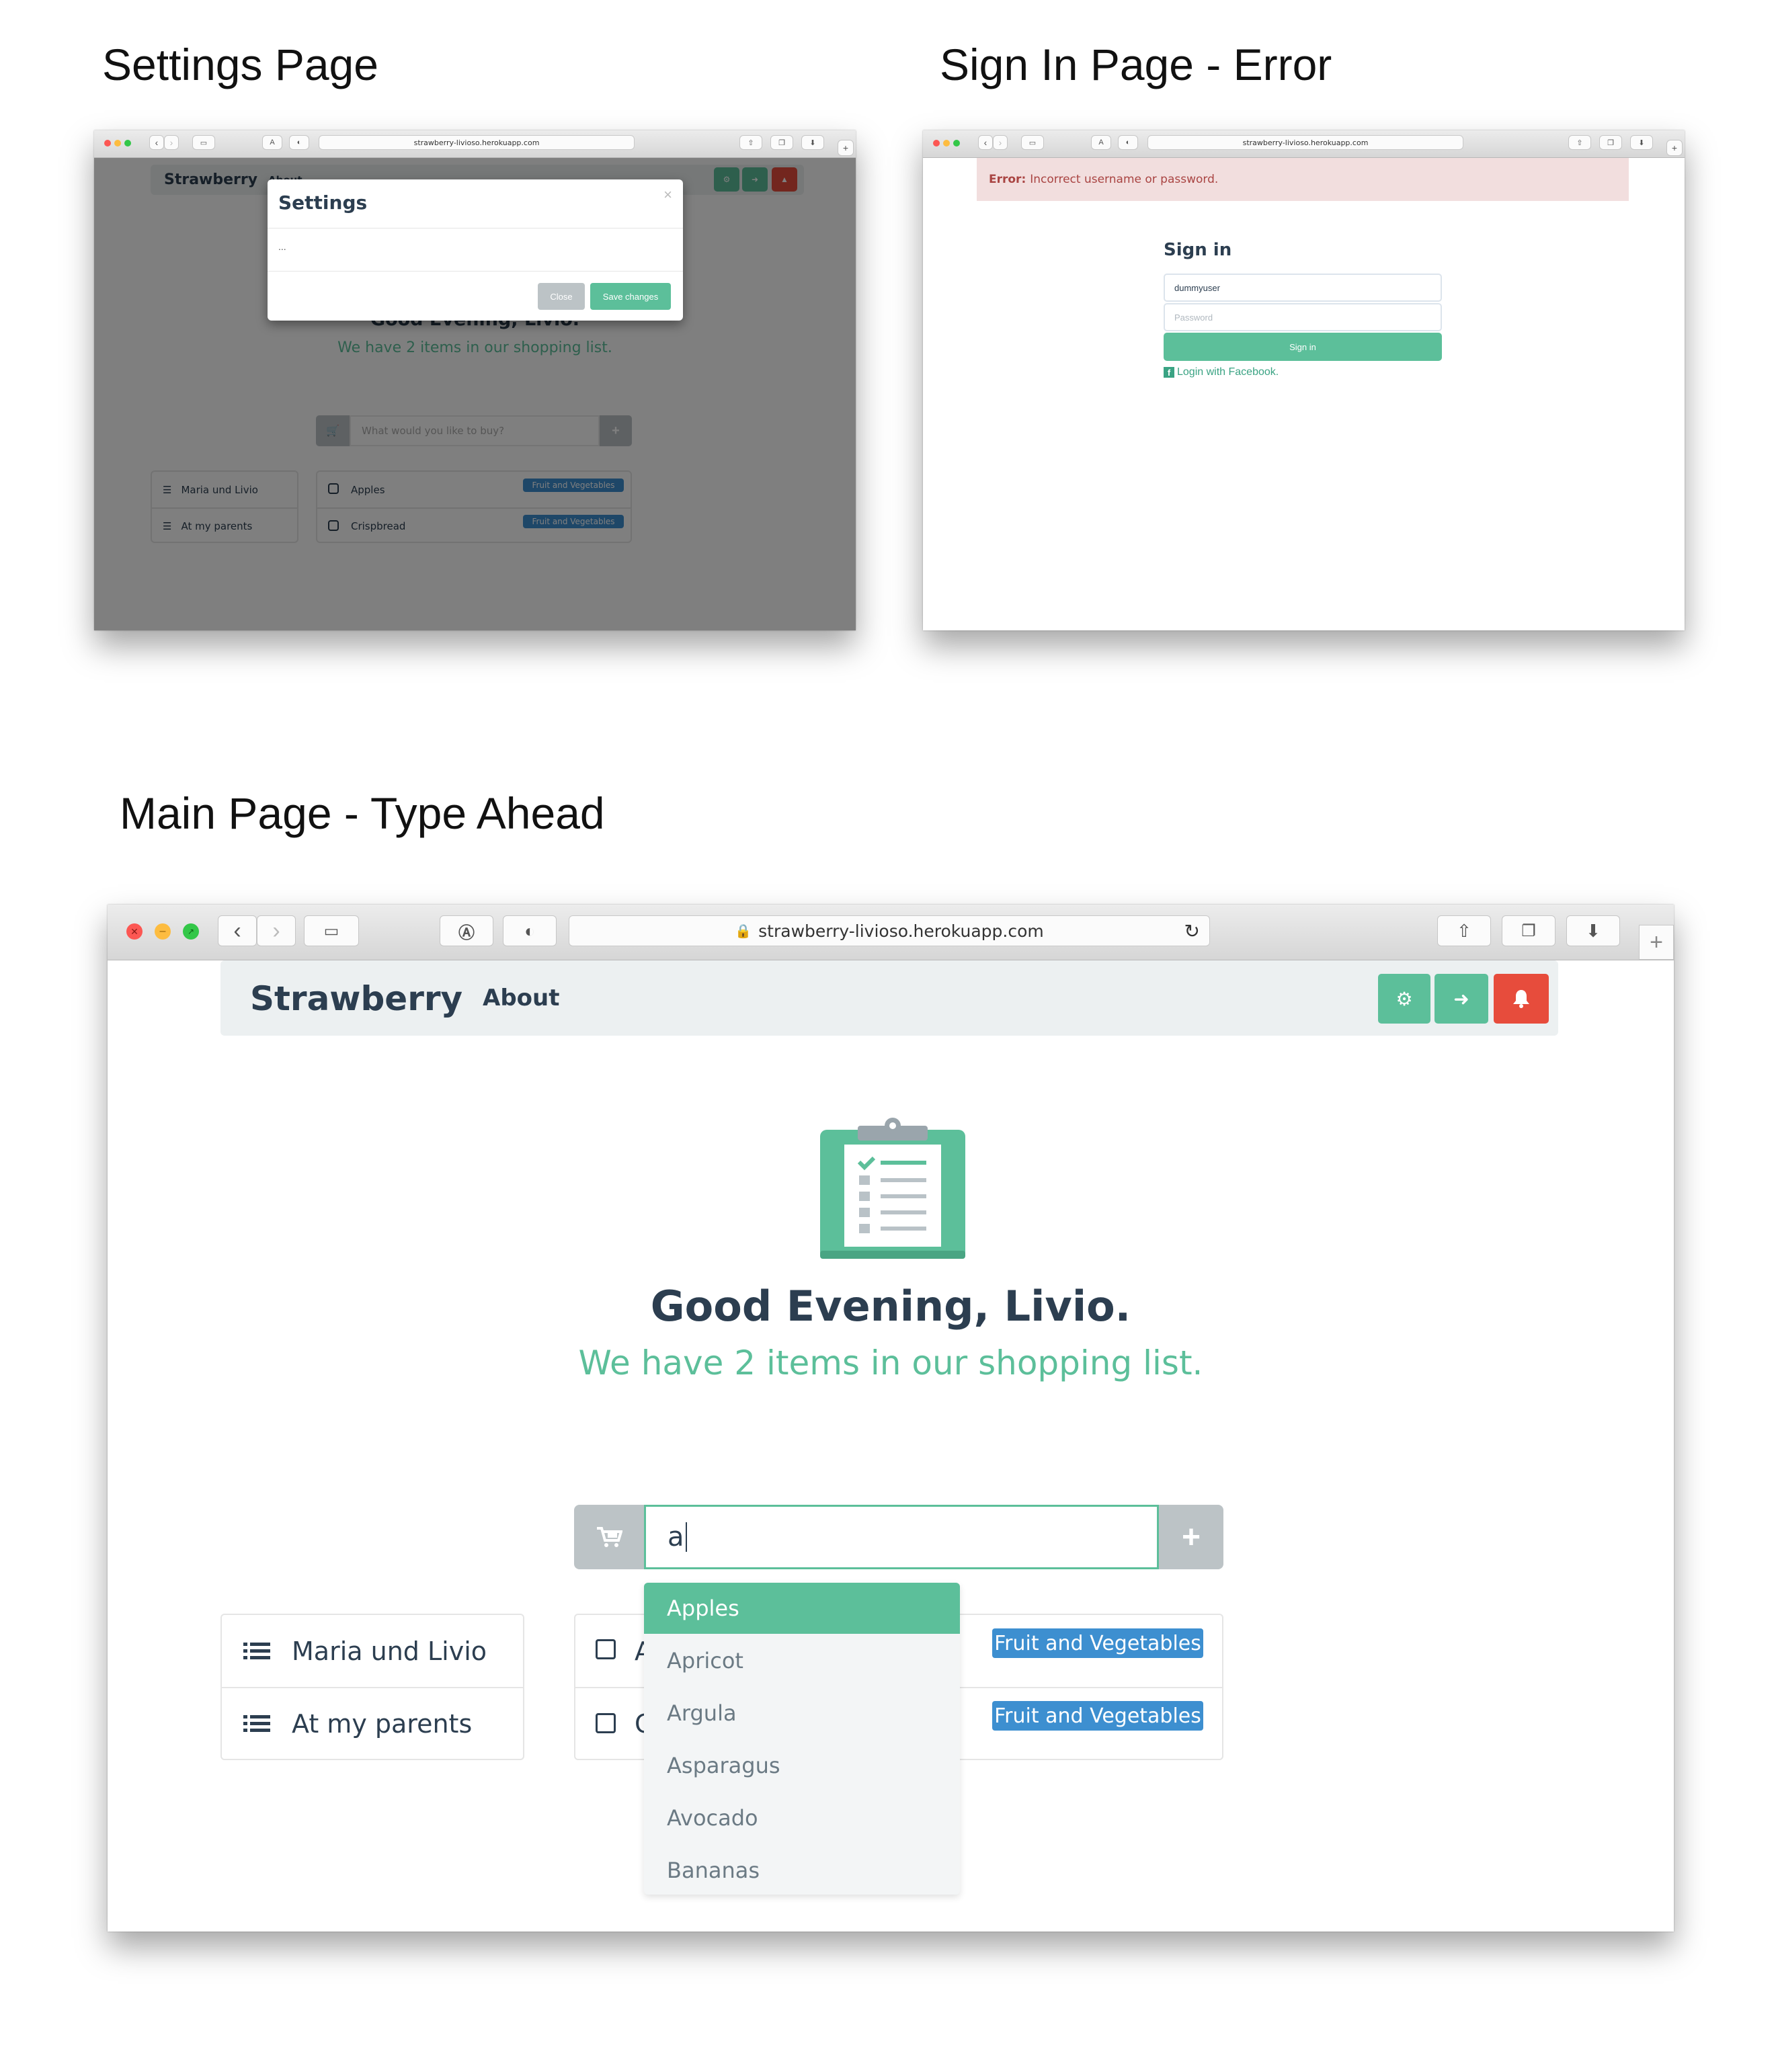 The image size is (1778, 2072). What do you see at coordinates (1303, 288) in the screenshot?
I see `username-input: dummyuser` at bounding box center [1303, 288].